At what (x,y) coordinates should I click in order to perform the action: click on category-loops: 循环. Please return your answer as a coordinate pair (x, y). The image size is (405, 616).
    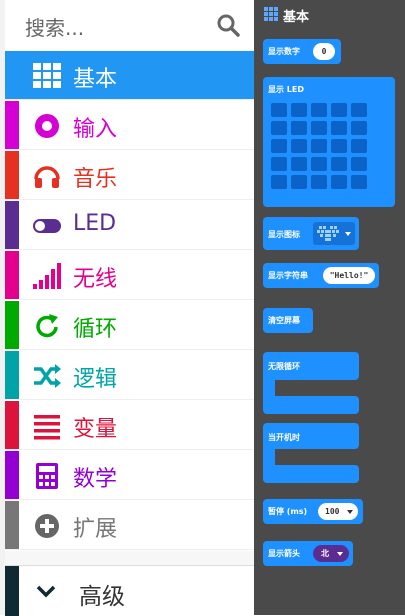
    Looking at the image, I should click on (129, 325).